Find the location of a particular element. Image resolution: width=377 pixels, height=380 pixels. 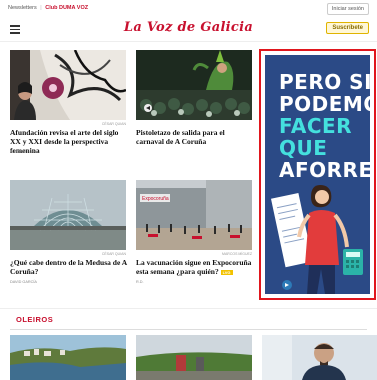

building-sign: Expocoruña is located at coordinates (155, 199).